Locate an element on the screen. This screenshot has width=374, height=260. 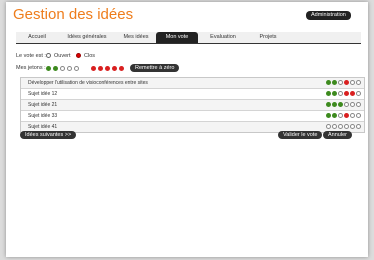
tab-evaluation: Evaluation is located at coordinates (223, 37).